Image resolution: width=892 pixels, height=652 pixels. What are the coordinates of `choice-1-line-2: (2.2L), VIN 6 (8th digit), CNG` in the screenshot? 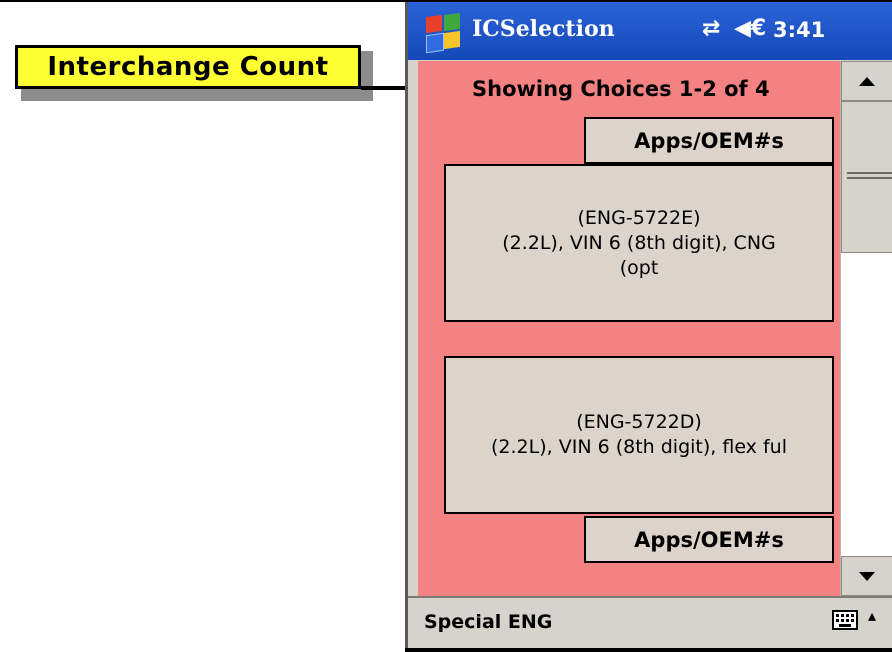 It's located at (639, 242).